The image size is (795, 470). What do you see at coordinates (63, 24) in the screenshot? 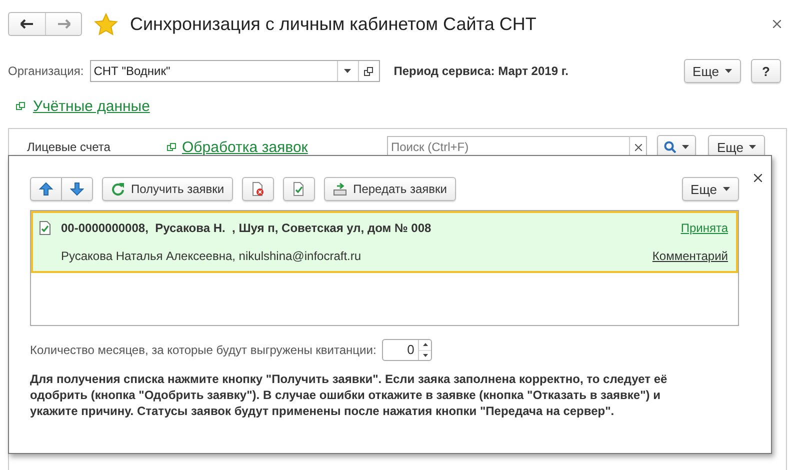
I see `forward-arrow-icon` at bounding box center [63, 24].